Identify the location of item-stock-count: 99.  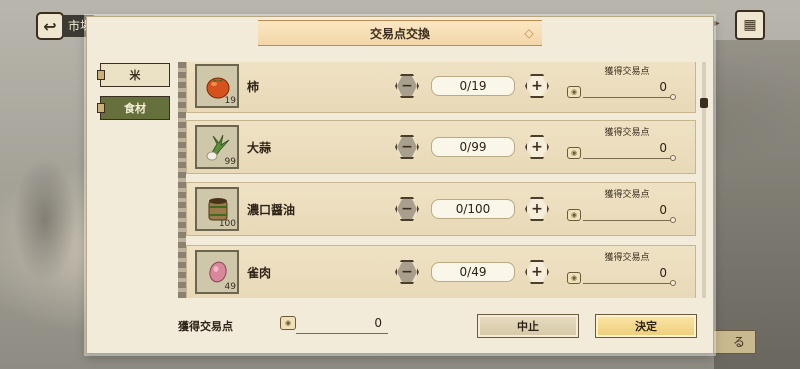
(230, 162).